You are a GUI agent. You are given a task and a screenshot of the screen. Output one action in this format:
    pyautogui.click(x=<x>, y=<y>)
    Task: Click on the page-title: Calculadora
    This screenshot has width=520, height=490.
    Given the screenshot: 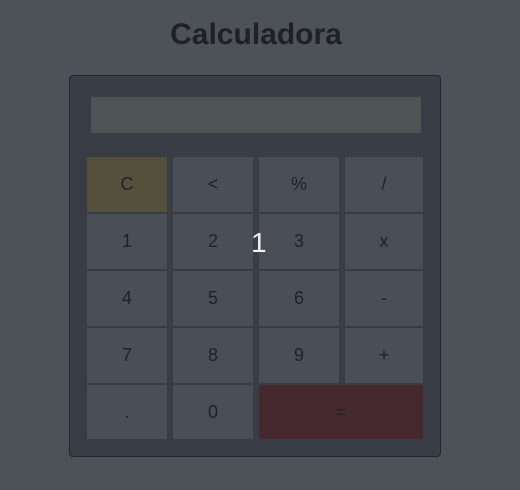 What is the action you would take?
    pyautogui.click(x=256, y=34)
    